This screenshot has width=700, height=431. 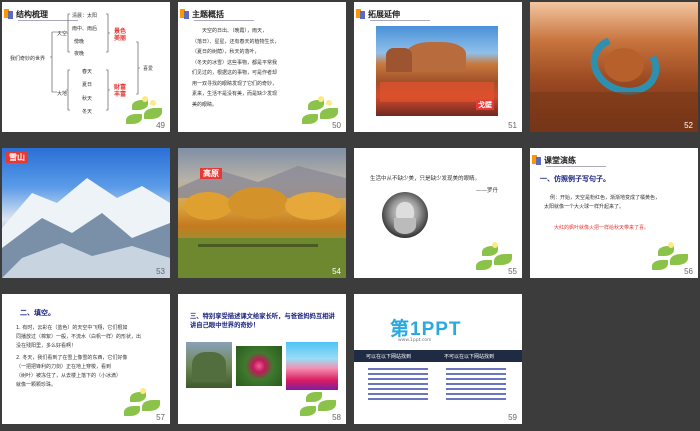 I want to click on fill-blank-line: 1. 有时，云彩在（蓝色）的天空中飞翔，它们根如, so click(x=72, y=328).